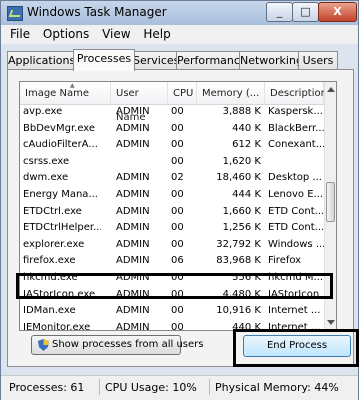 Image resolution: width=359 pixels, height=400 pixels. I want to click on column-description: Description, so click(296, 93).